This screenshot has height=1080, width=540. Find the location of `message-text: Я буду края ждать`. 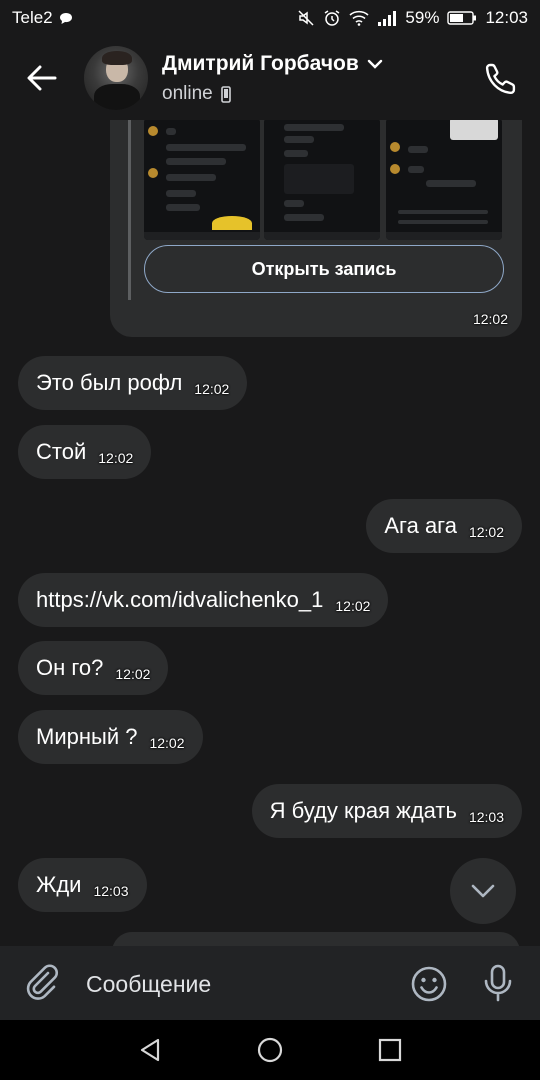

message-text: Я буду края ждать is located at coordinates (363, 810).